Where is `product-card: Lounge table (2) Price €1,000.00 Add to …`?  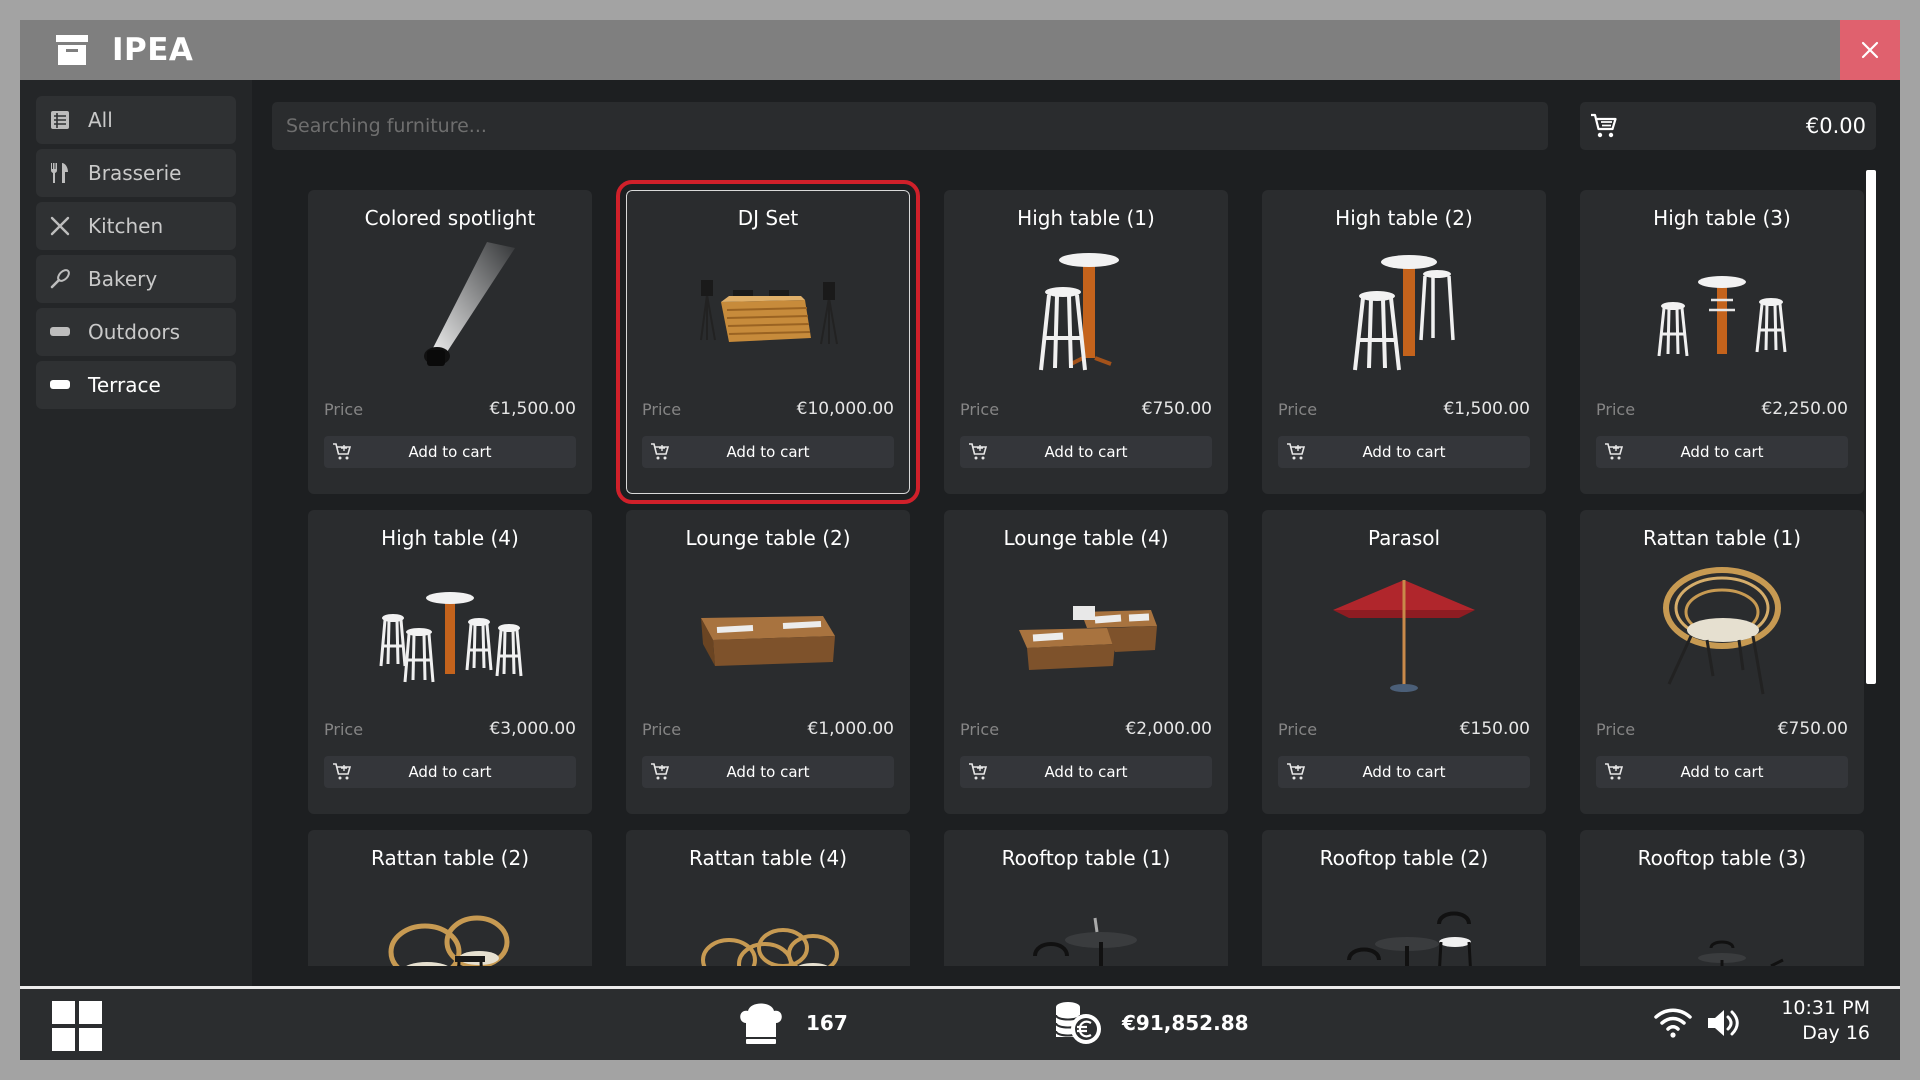
product-card: Lounge table (2) Price €1,000.00 Add to … is located at coordinates (768, 662).